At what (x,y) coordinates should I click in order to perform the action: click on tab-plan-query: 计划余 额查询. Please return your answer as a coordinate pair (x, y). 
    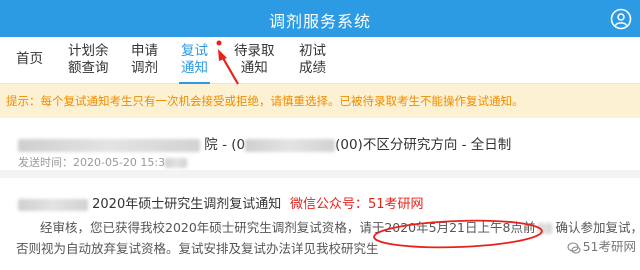
    Looking at the image, I should click on (88, 60).